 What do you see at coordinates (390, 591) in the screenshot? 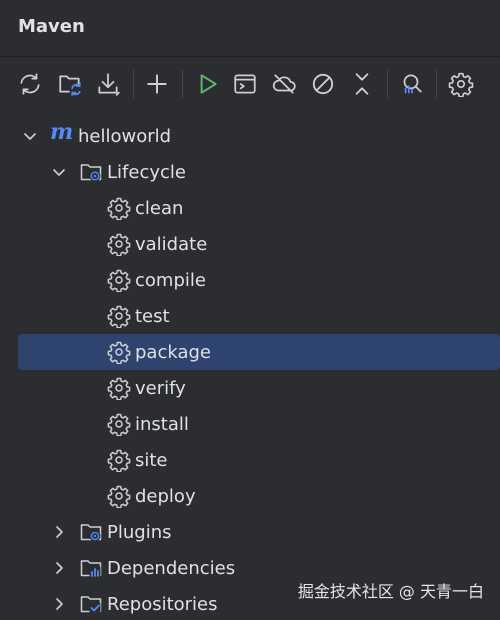
I see `watermark-text: 掘金技术社区 @ 天青一白` at bounding box center [390, 591].